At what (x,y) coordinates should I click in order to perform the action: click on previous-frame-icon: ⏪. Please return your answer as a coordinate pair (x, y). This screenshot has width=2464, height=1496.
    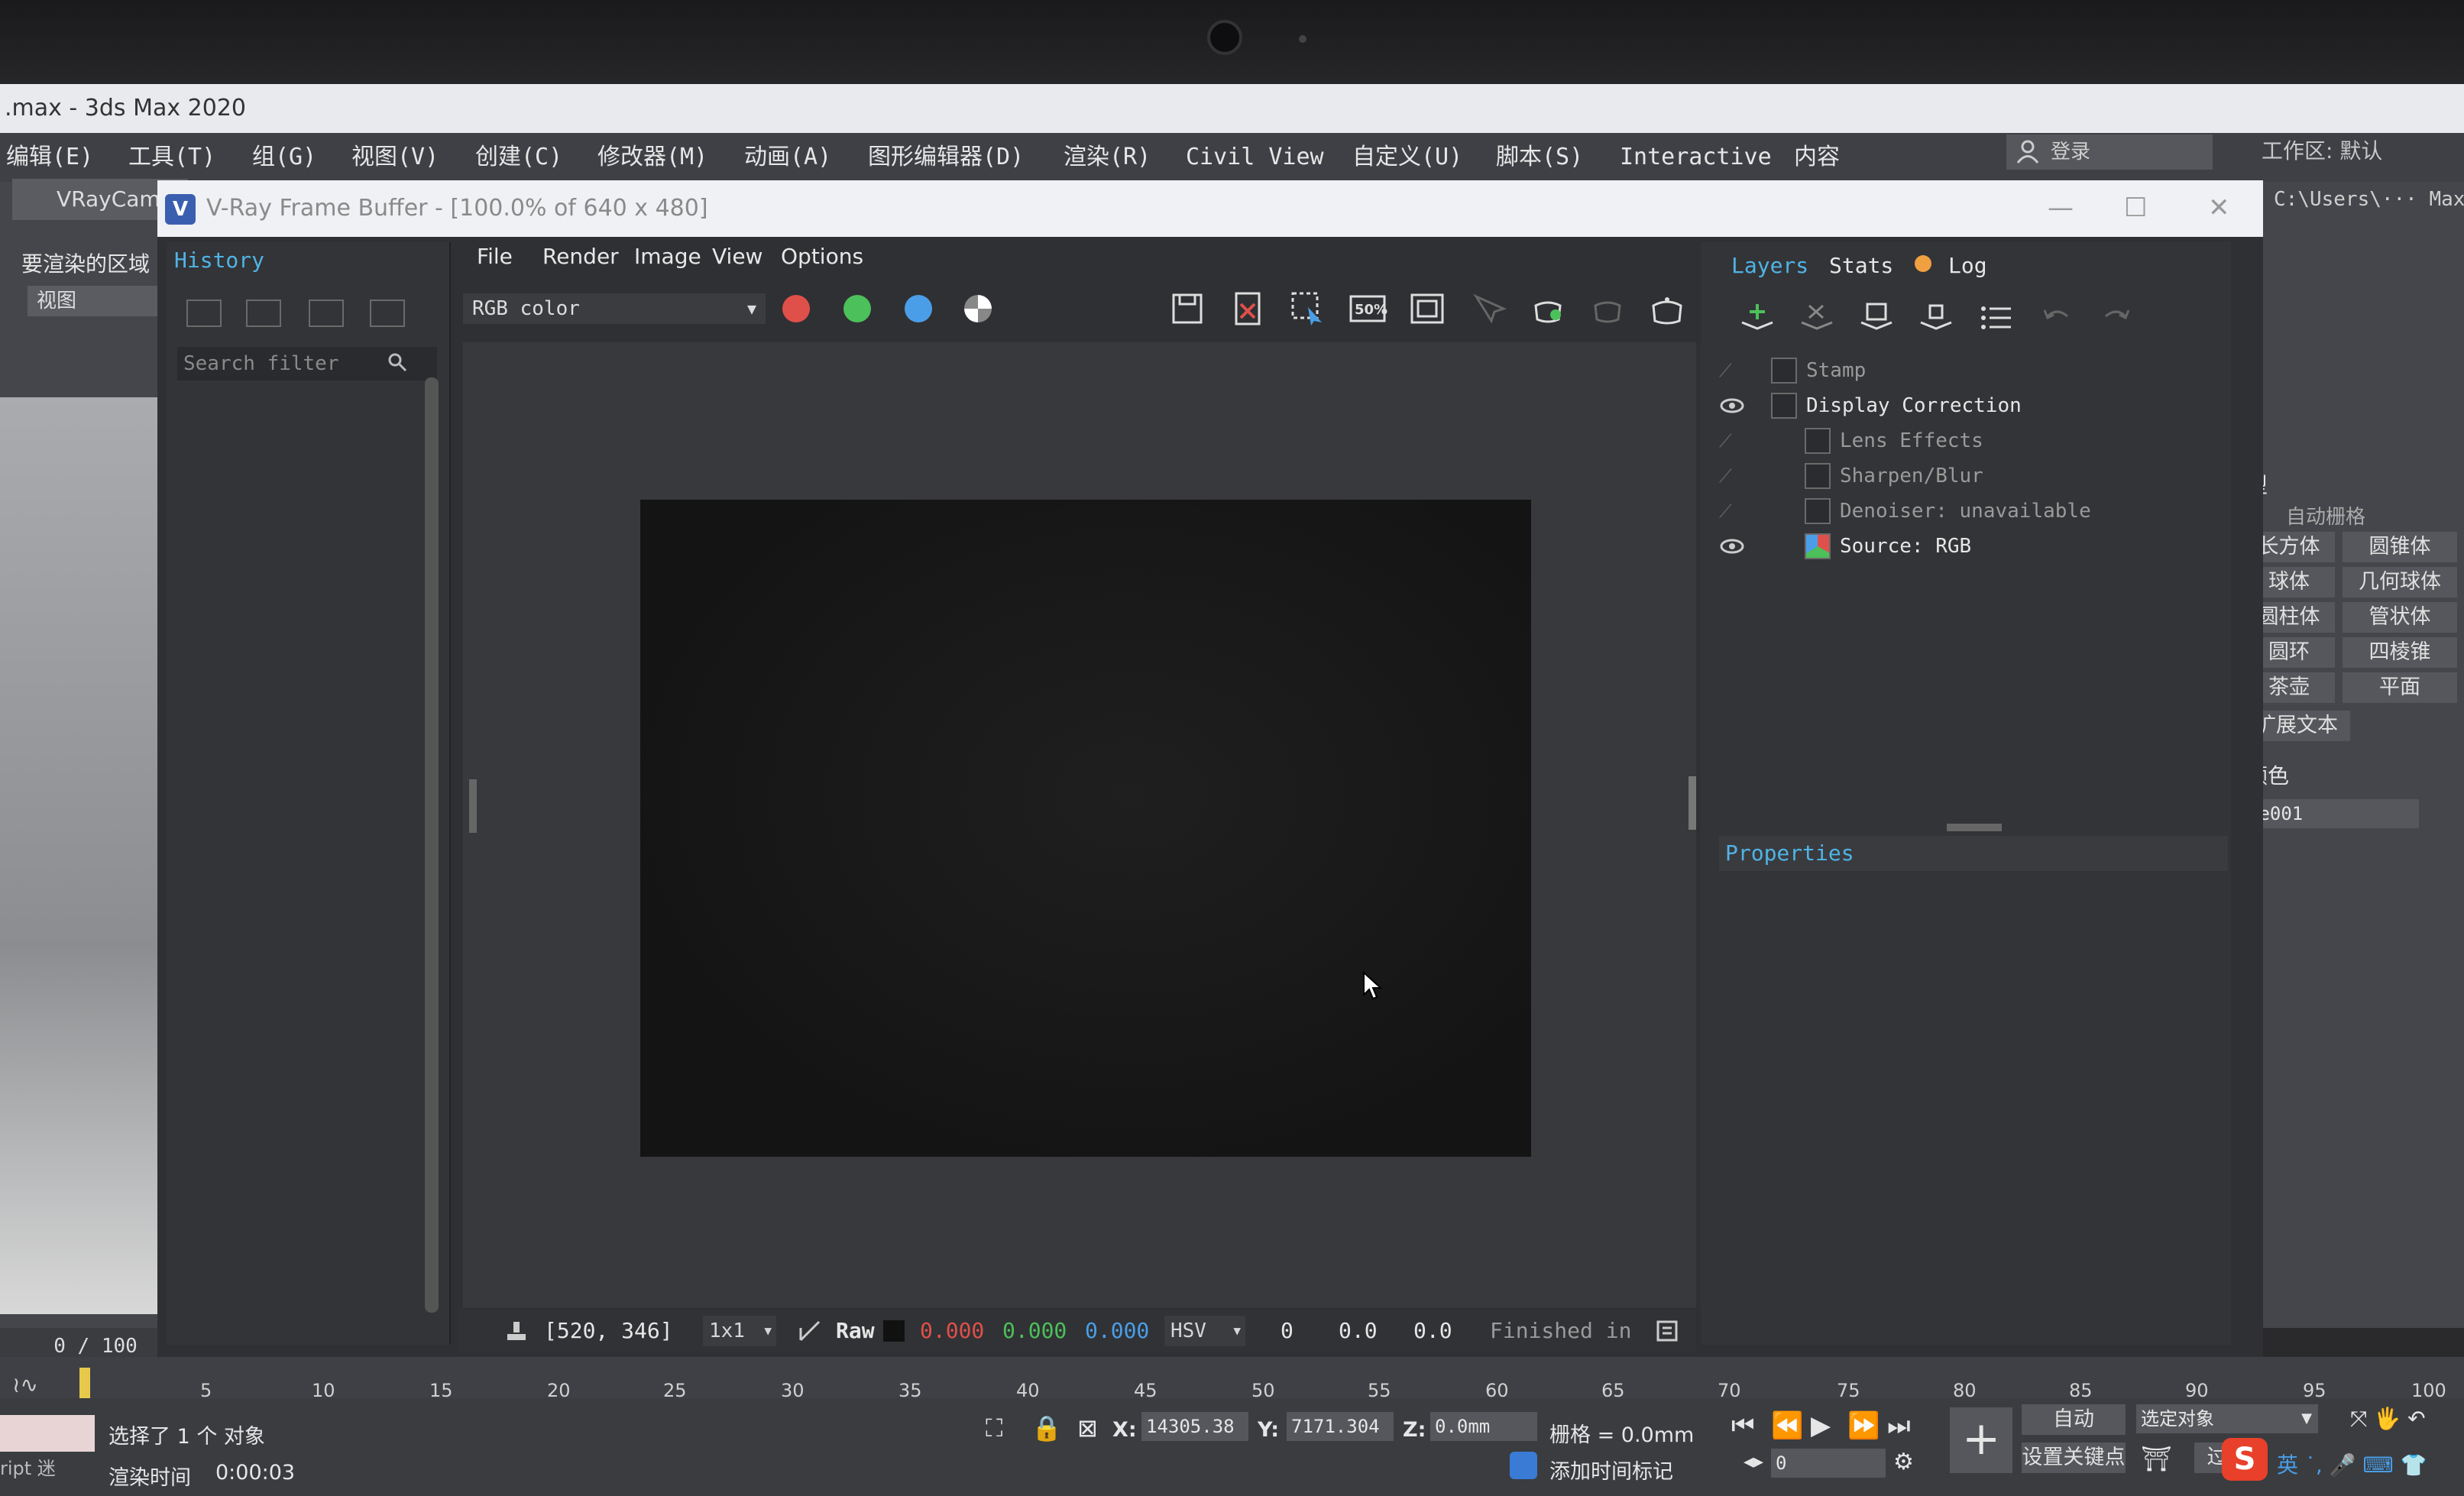
    Looking at the image, I should click on (1787, 1425).